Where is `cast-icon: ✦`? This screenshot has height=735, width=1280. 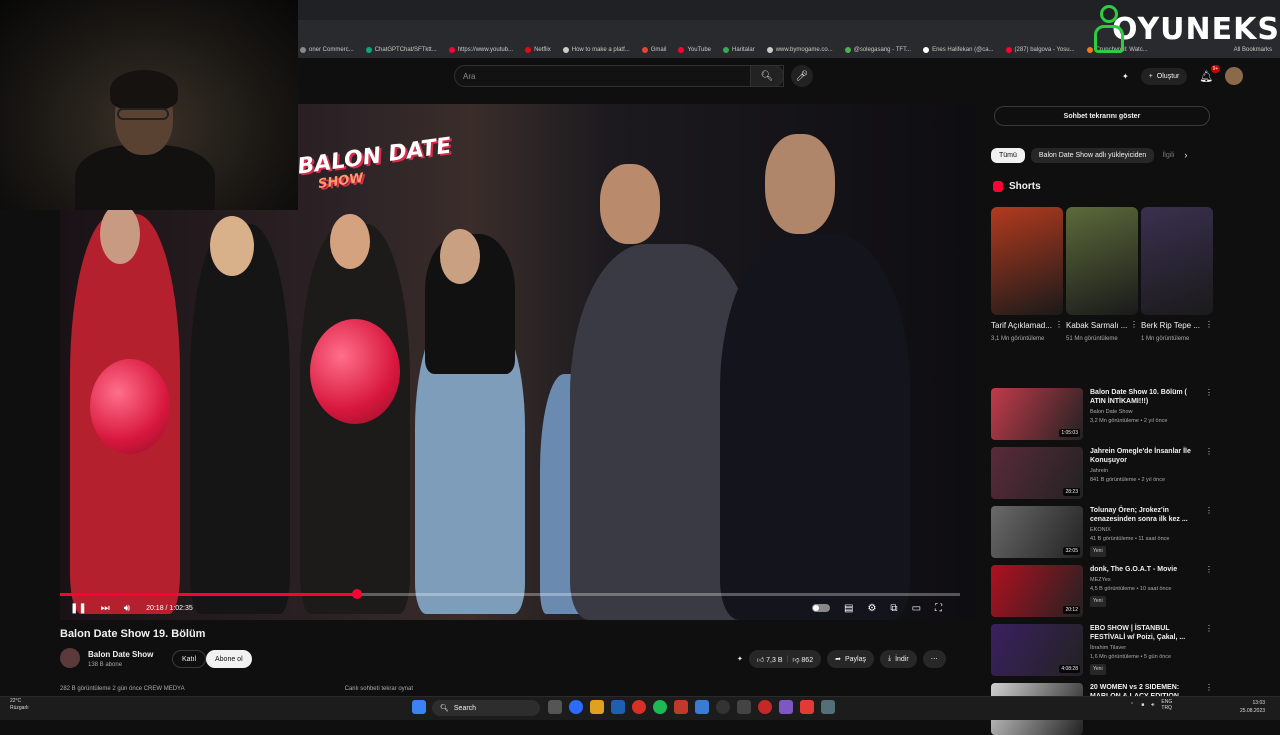
cast-icon: ✦ is located at coordinates (1125, 76).